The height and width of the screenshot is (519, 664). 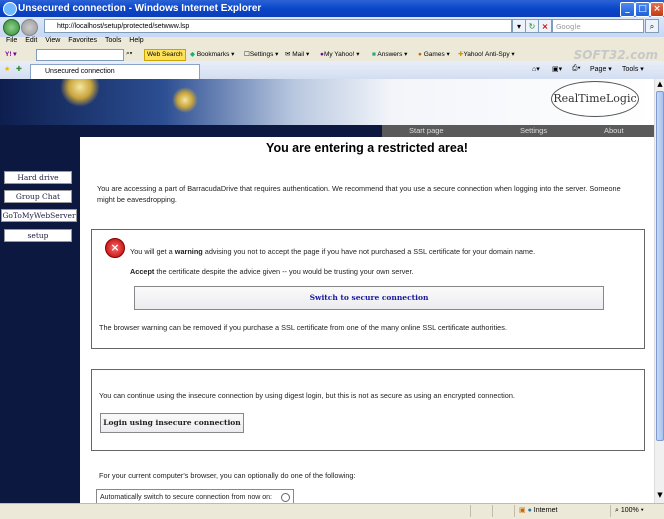 What do you see at coordinates (11, 27) in the screenshot?
I see `back-button` at bounding box center [11, 27].